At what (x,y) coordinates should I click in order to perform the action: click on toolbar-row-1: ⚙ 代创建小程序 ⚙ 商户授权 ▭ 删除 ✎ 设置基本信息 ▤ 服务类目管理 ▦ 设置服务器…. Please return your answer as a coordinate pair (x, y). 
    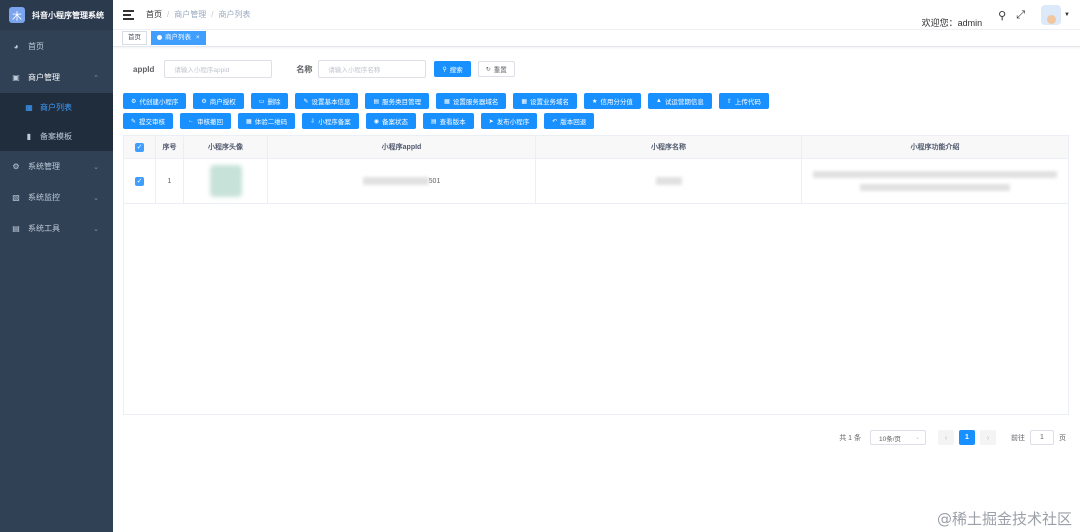
    Looking at the image, I should click on (449, 101).